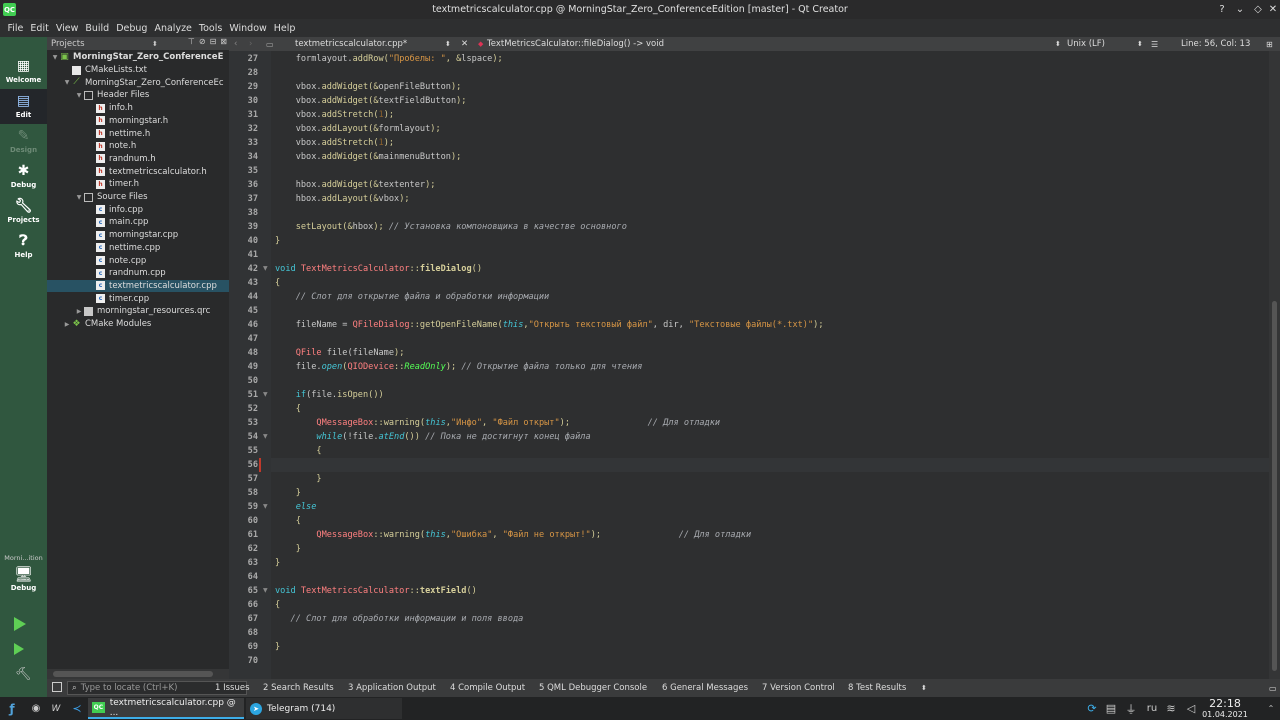  I want to click on menu-help: Help, so click(284, 28).